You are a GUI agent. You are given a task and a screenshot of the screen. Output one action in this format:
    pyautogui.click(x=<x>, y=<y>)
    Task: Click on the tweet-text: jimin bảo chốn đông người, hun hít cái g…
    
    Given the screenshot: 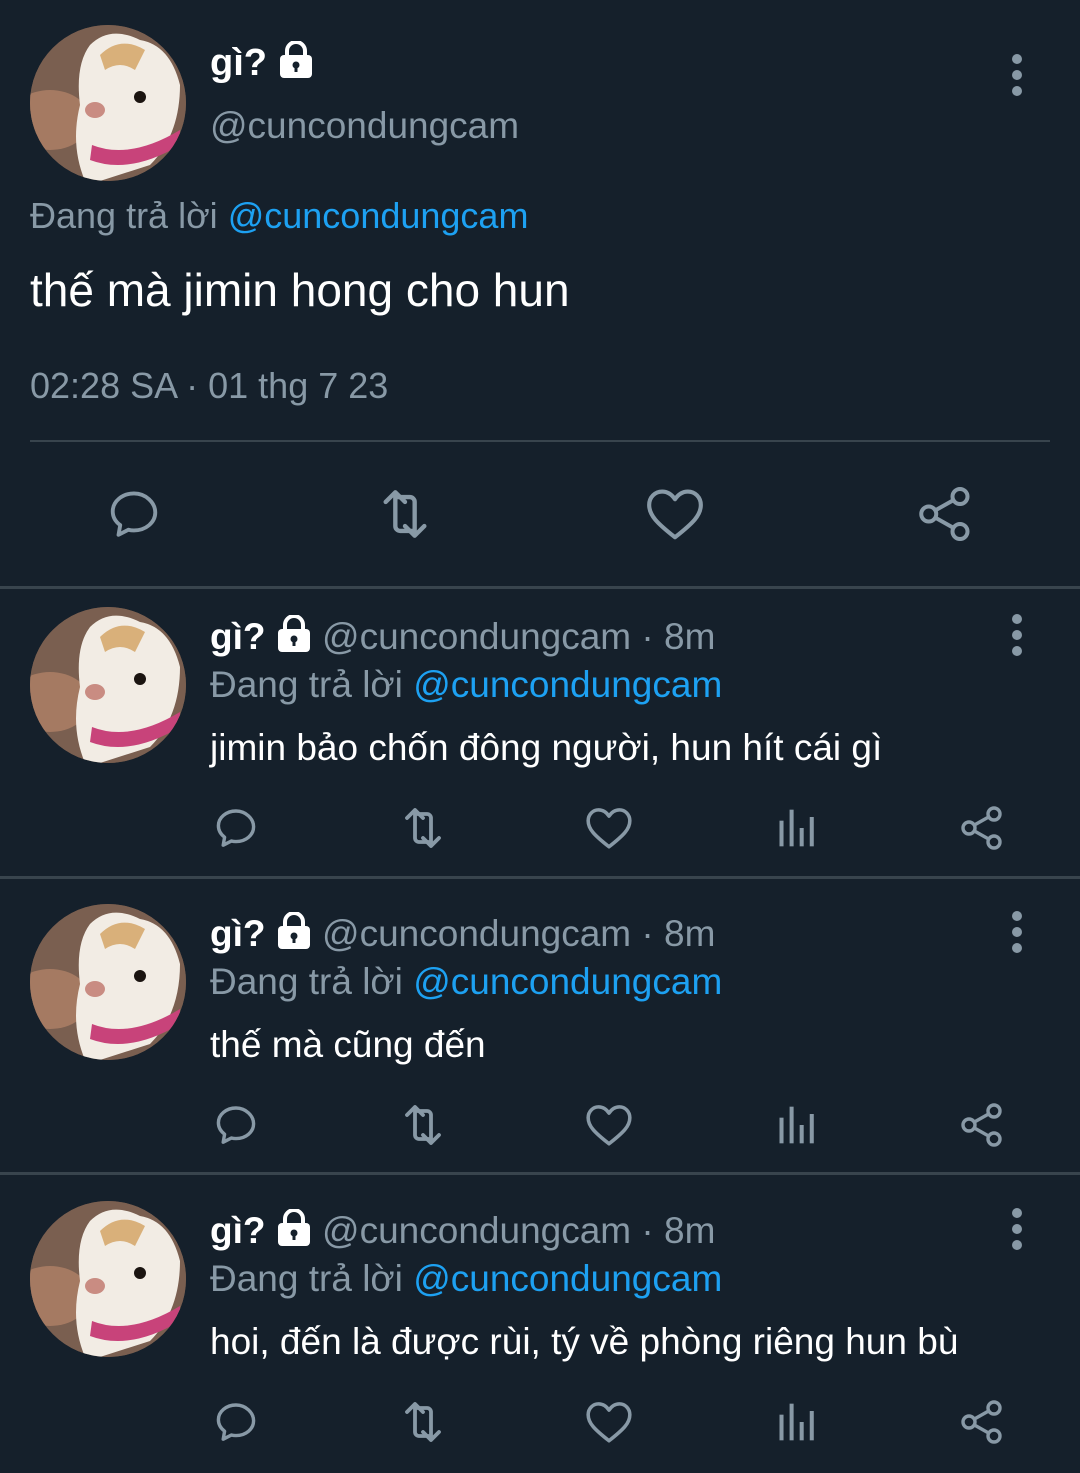 What is the action you would take?
    pyautogui.click(x=546, y=747)
    